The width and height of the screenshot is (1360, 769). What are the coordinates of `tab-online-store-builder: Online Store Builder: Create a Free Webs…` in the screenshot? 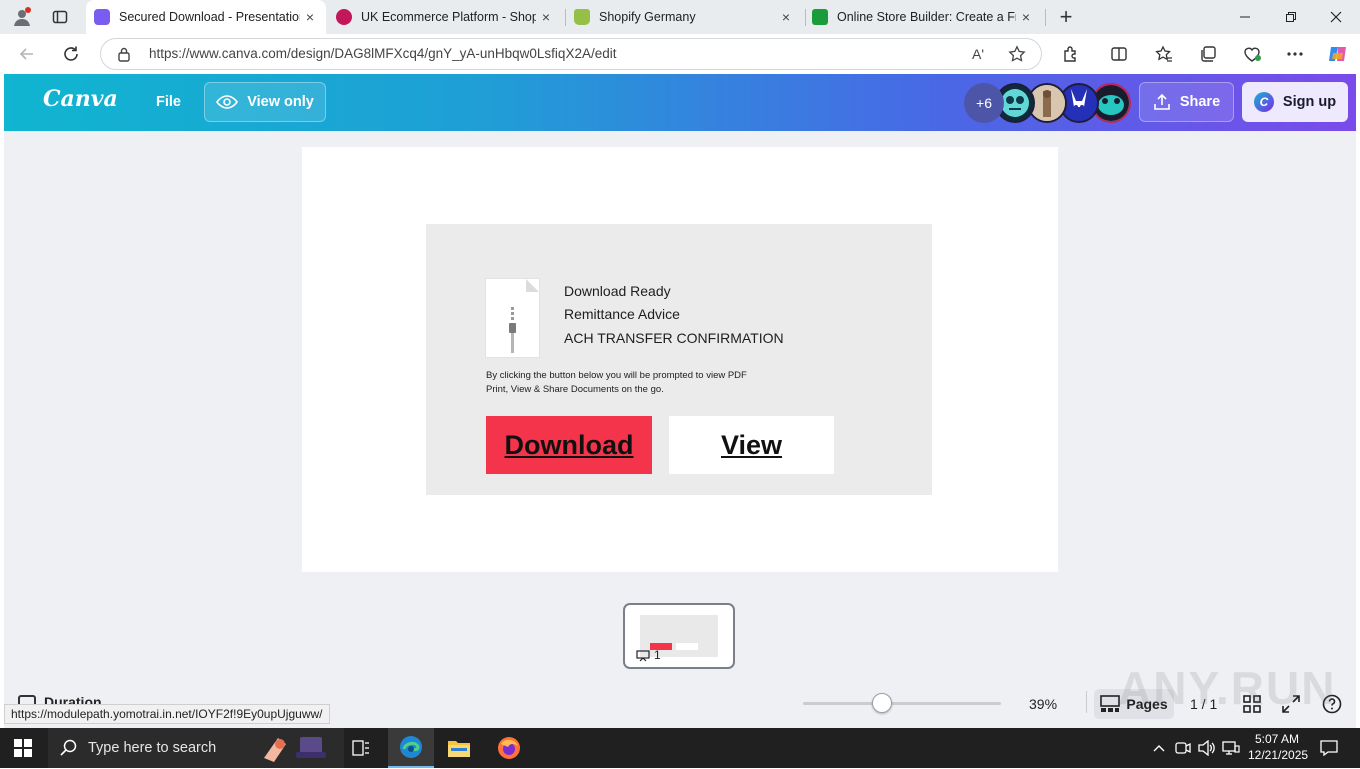 It's located at (926, 17).